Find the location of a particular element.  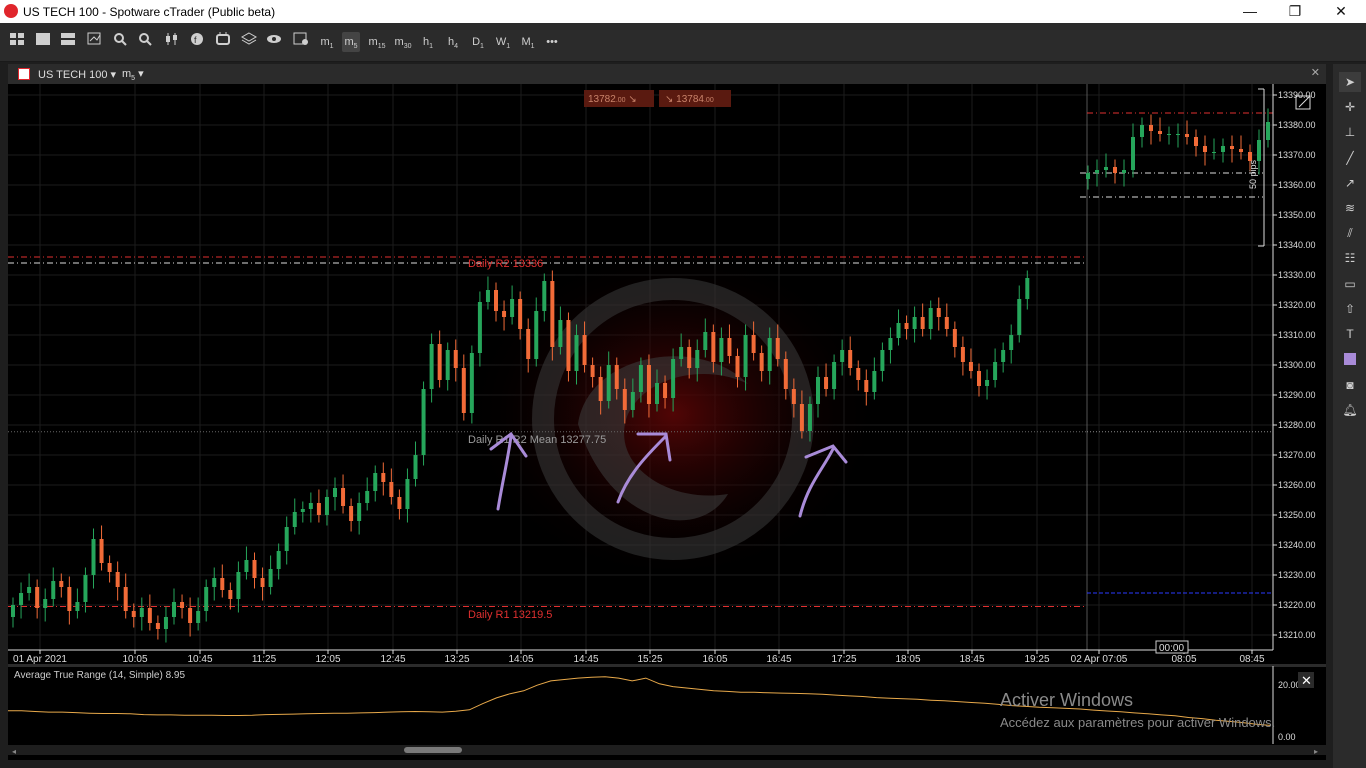

ctrader-logo-icon is located at coordinates (11, 11).